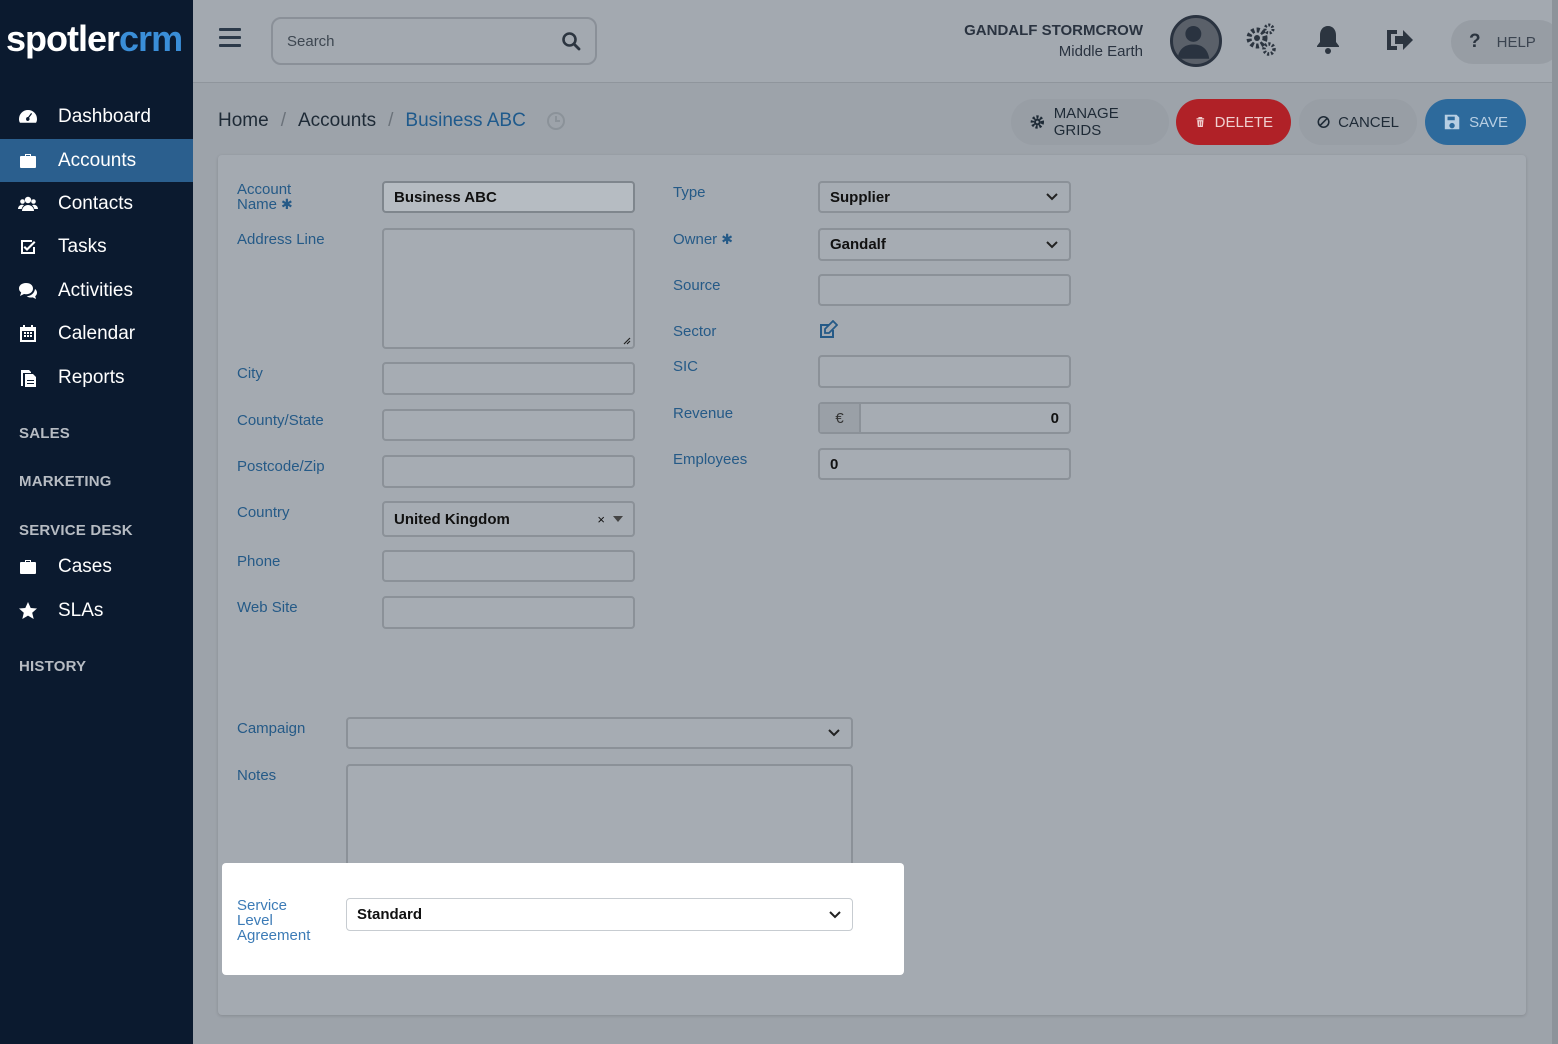 The height and width of the screenshot is (1044, 1558). What do you see at coordinates (1261, 40) in the screenshot?
I see `settings-gears-icon` at bounding box center [1261, 40].